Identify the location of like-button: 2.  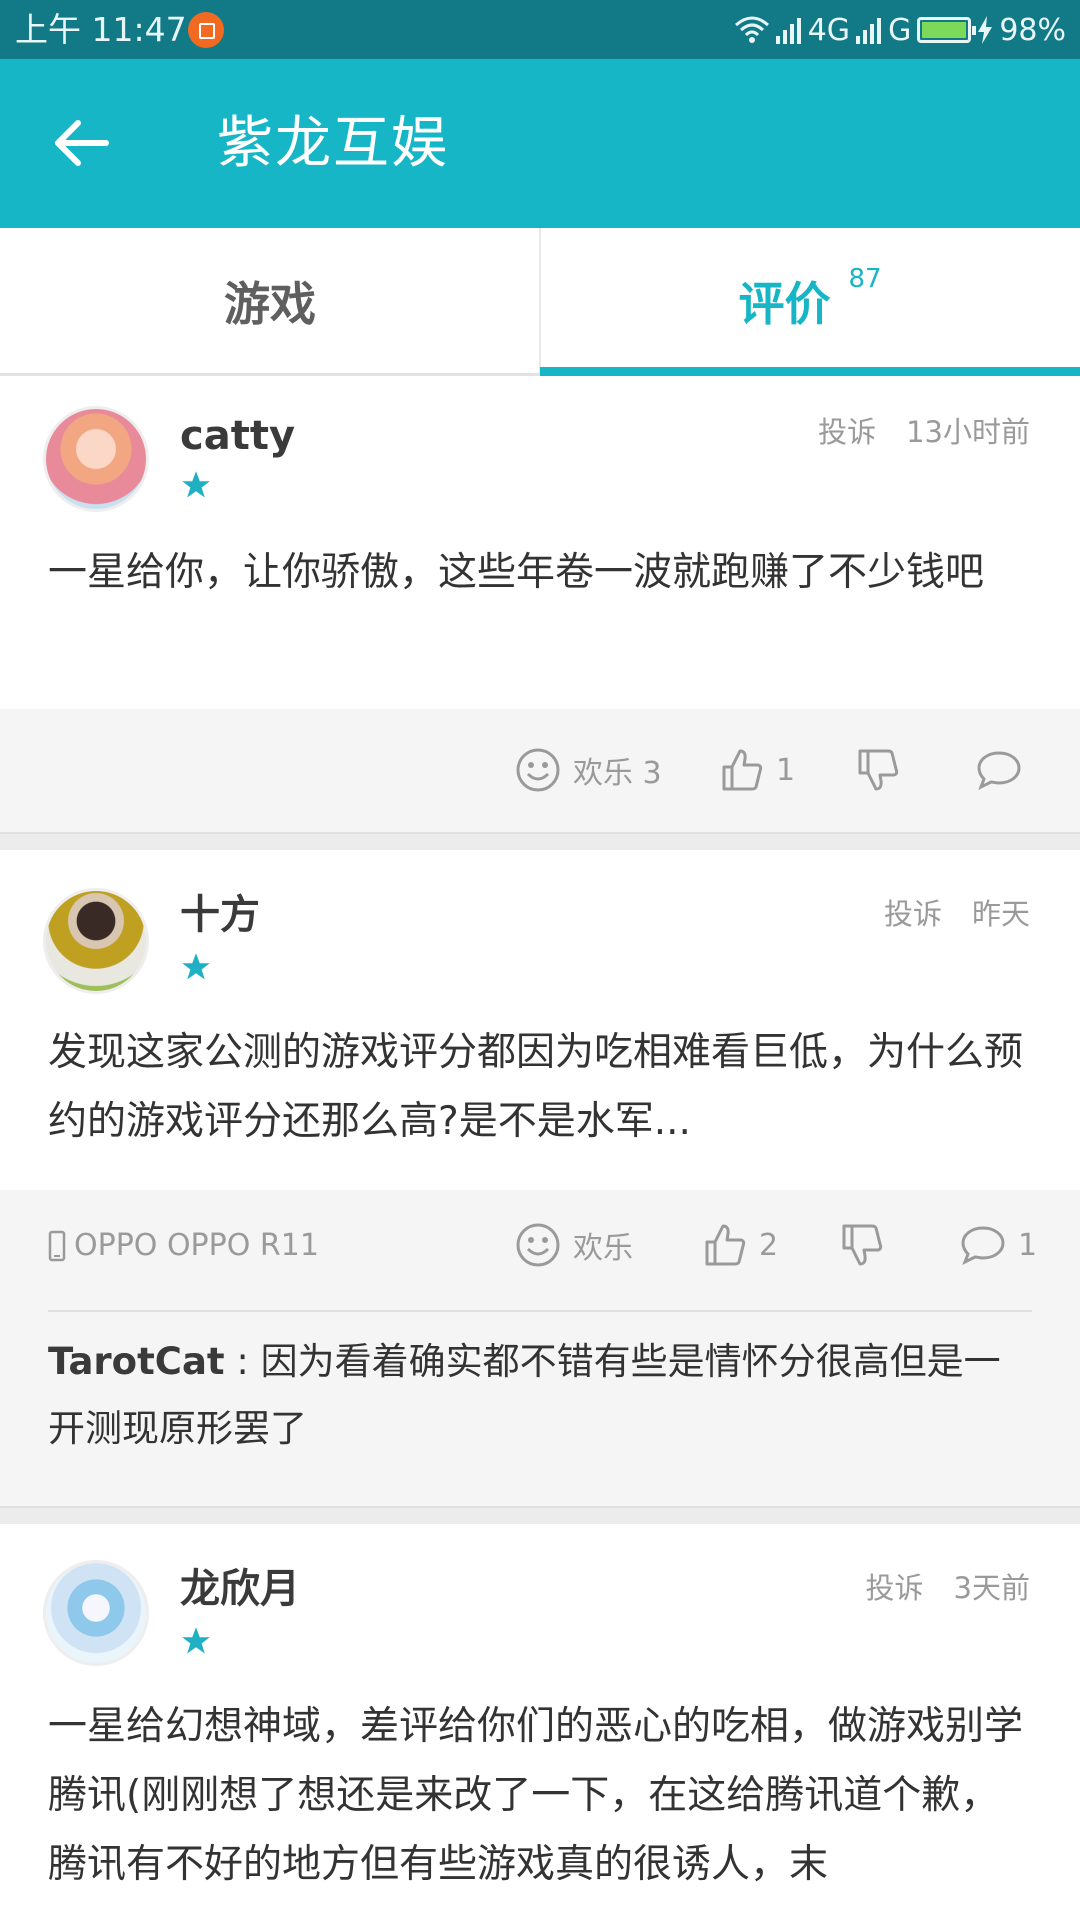
(740, 1245).